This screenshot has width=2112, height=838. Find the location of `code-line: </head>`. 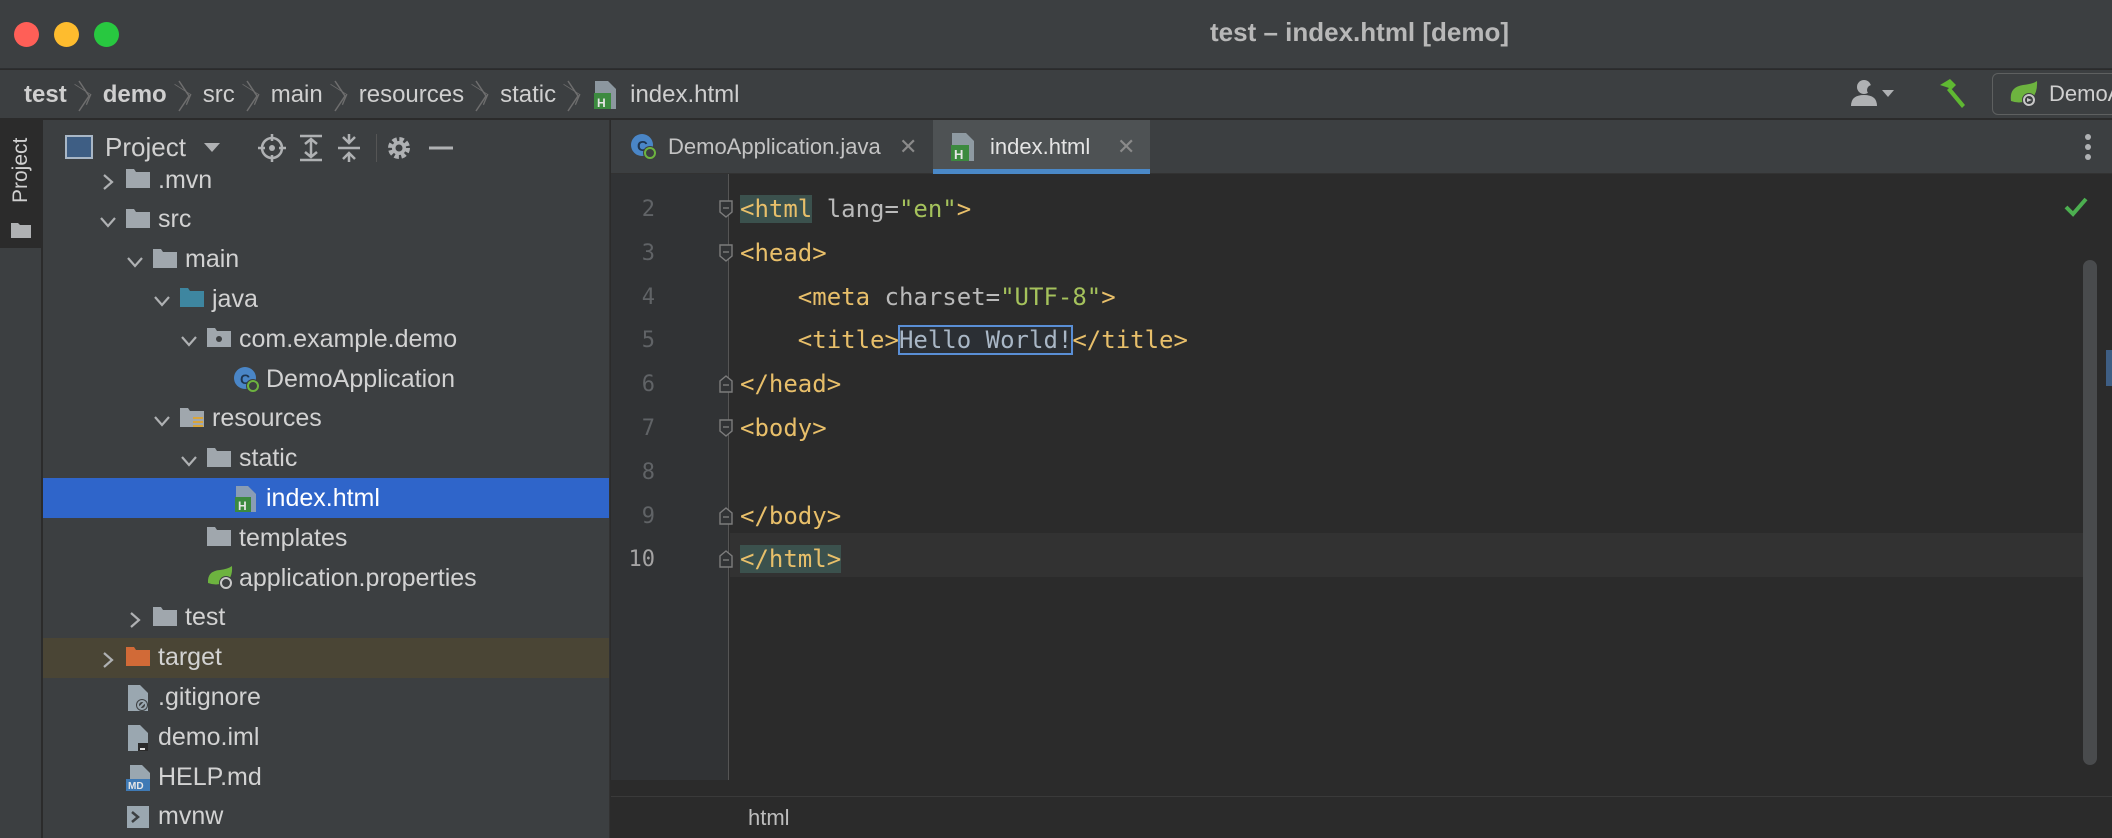

code-line: </head> is located at coordinates (790, 384).